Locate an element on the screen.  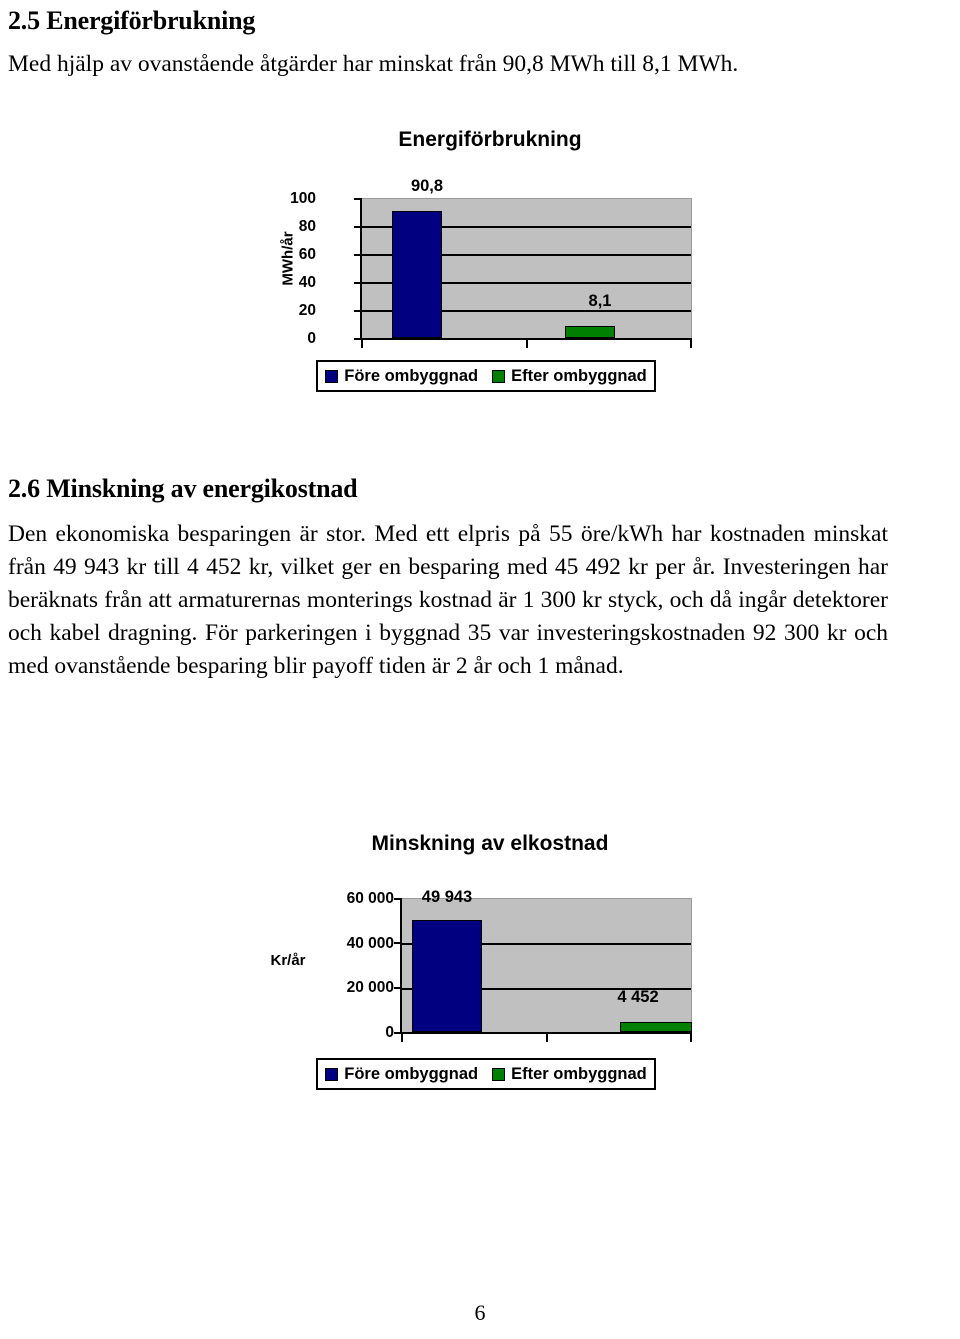
y-tick-label: 20 is located at coordinates (307, 310).